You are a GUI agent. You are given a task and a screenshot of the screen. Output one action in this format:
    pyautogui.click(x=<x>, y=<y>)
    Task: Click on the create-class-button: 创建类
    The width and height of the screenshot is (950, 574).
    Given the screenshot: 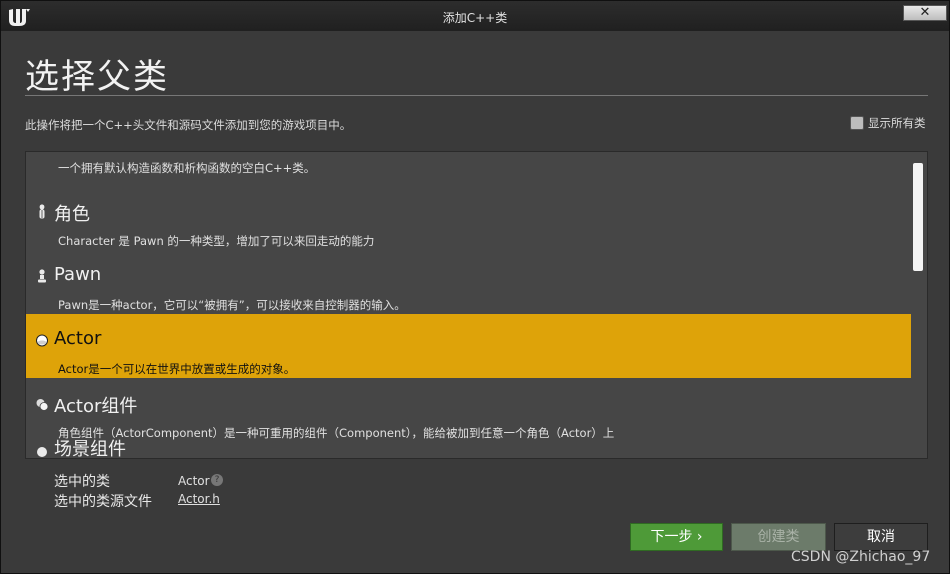 What is the action you would take?
    pyautogui.click(x=778, y=537)
    